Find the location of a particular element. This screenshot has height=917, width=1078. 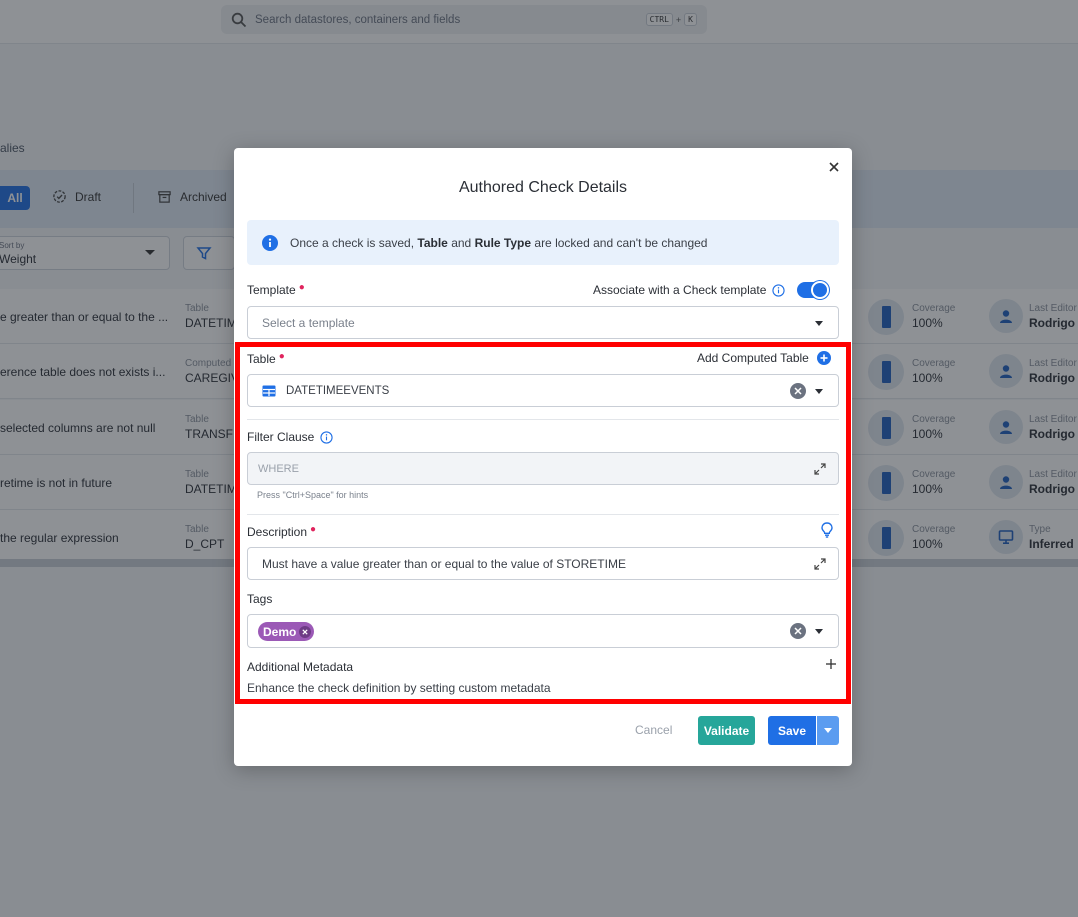

close-icon is located at coordinates (834, 167).